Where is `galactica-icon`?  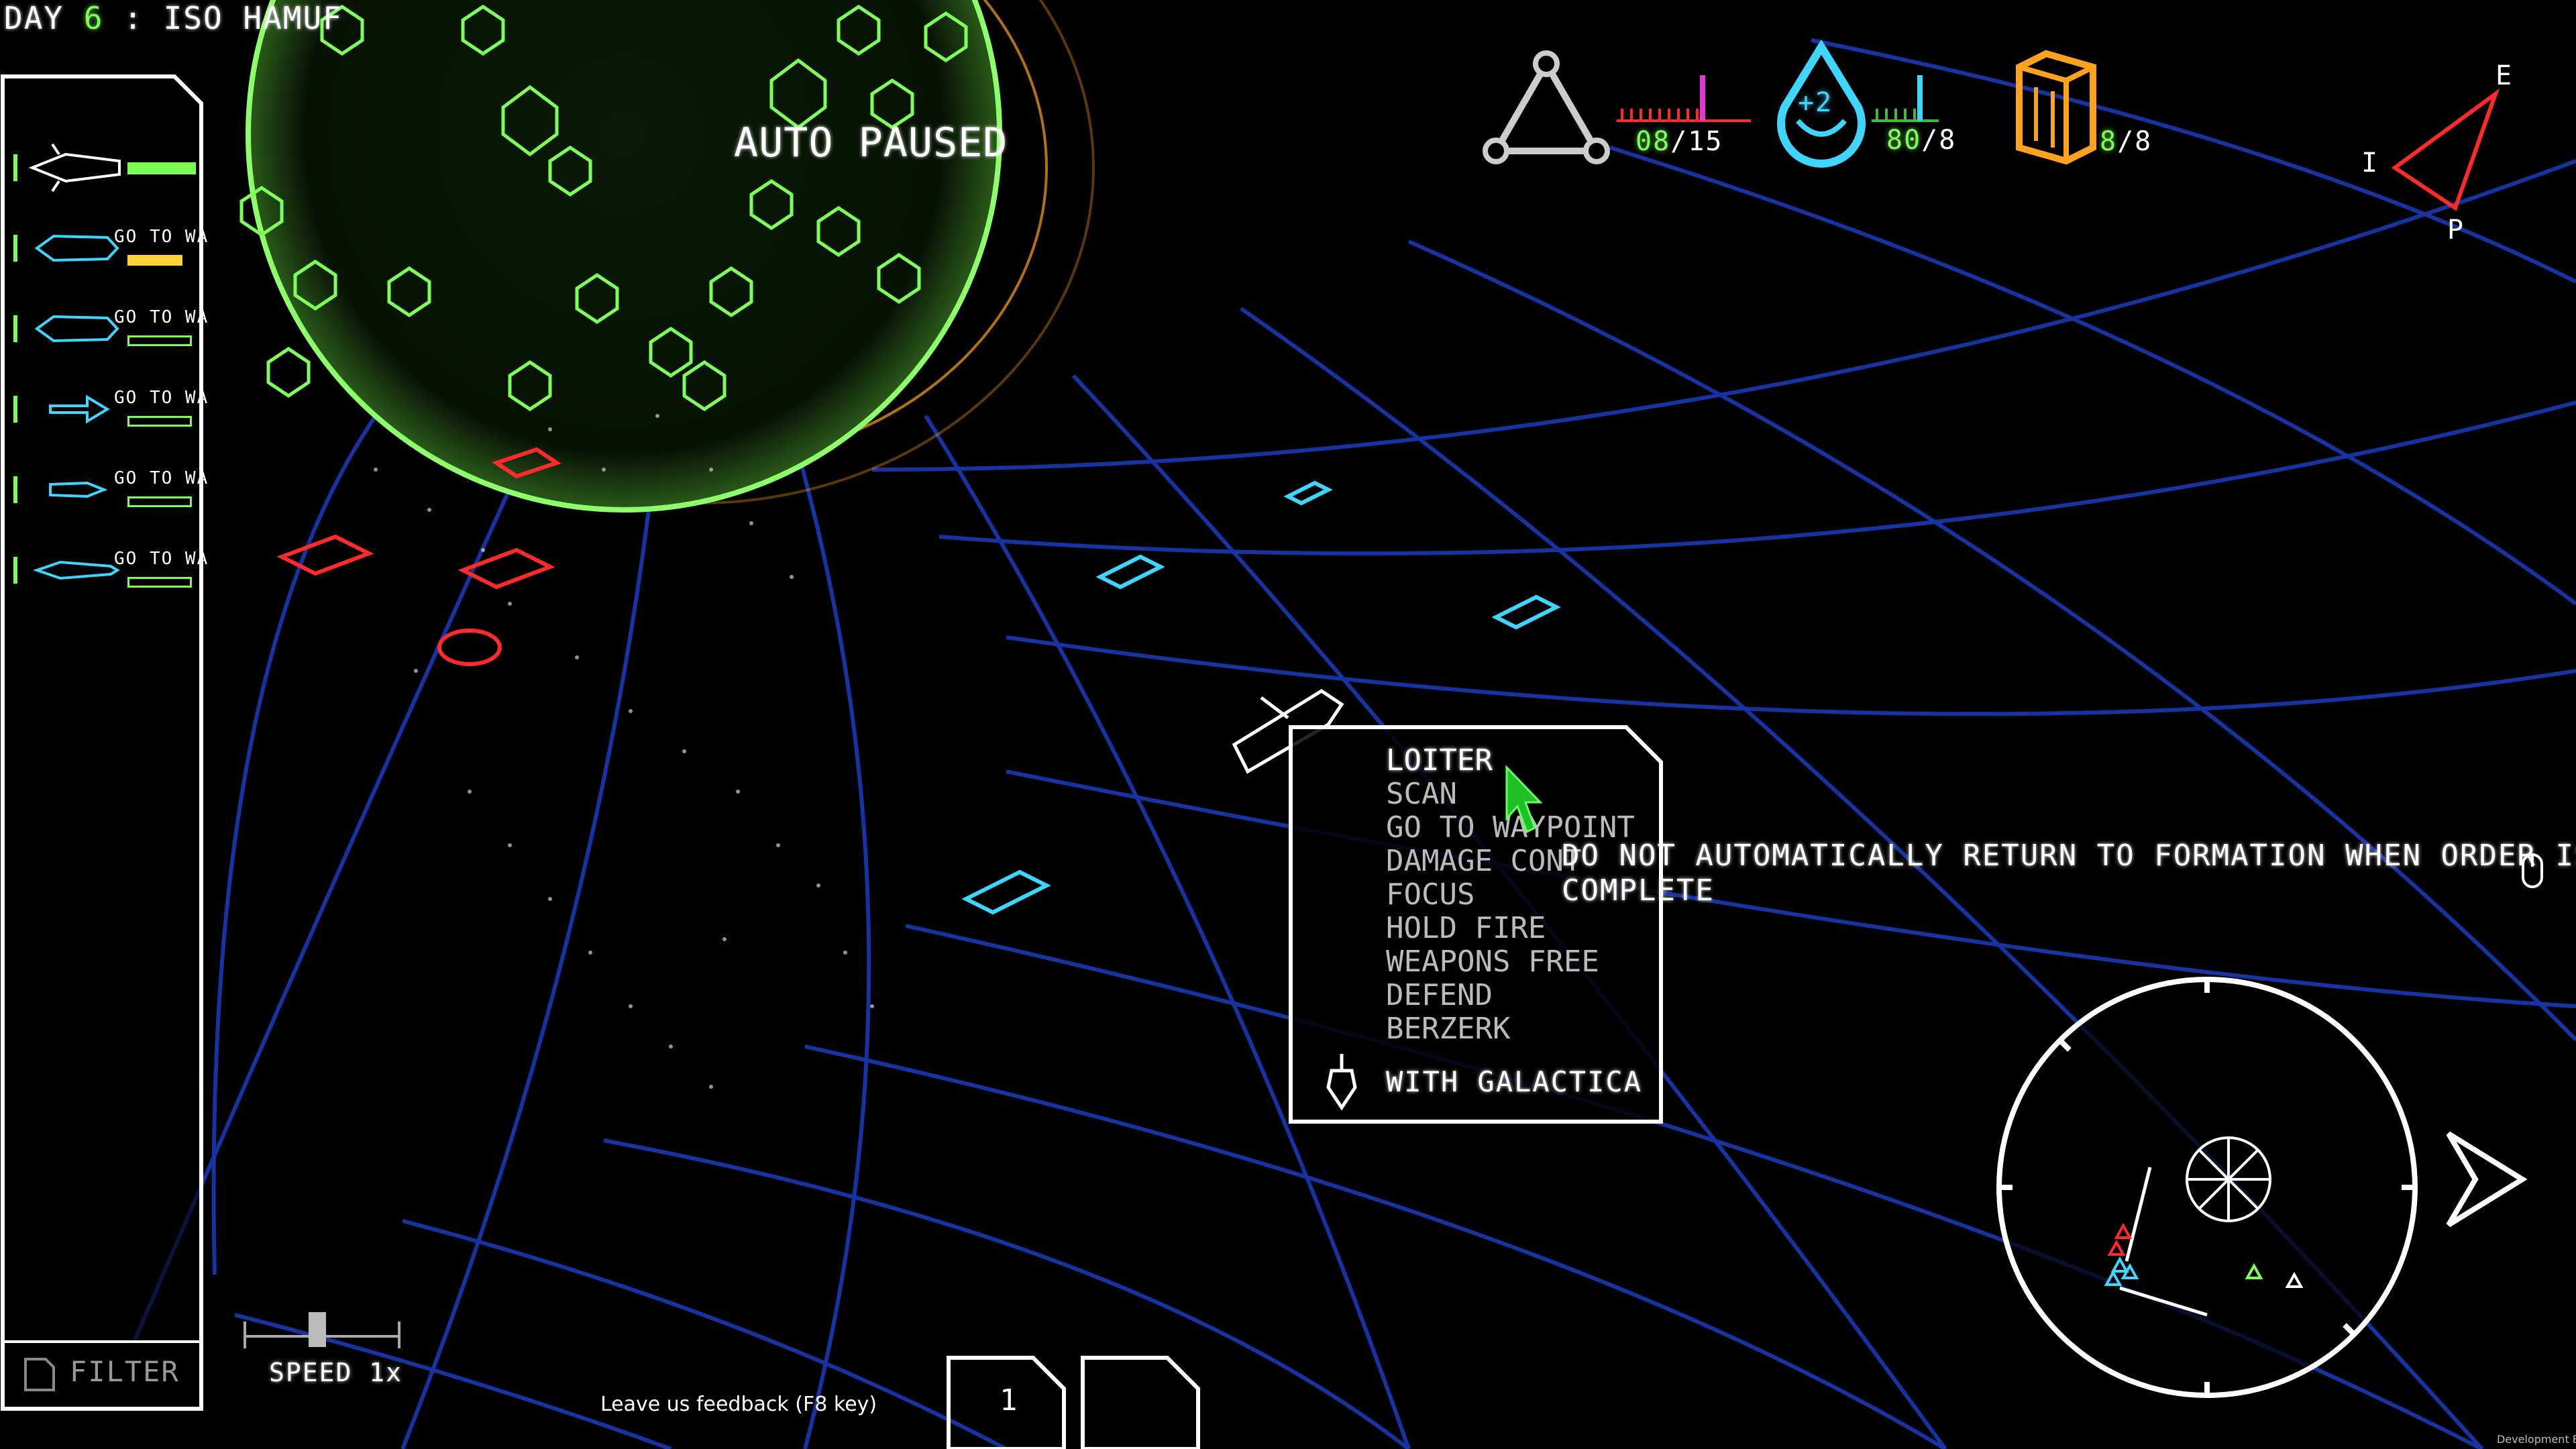
galactica-icon is located at coordinates (1341, 1082).